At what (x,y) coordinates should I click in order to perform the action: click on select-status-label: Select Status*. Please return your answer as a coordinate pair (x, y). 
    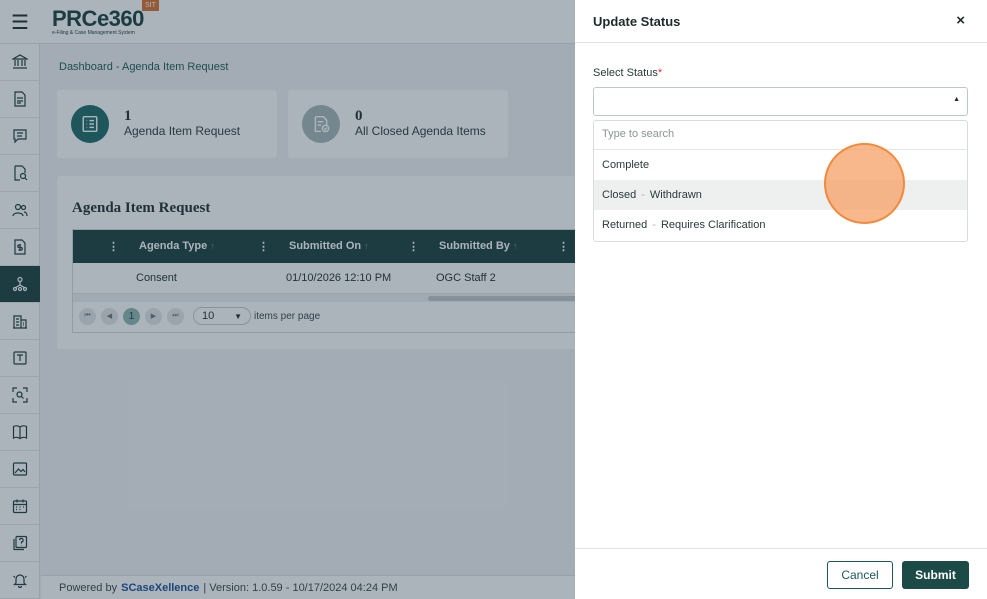
    Looking at the image, I should click on (627, 73).